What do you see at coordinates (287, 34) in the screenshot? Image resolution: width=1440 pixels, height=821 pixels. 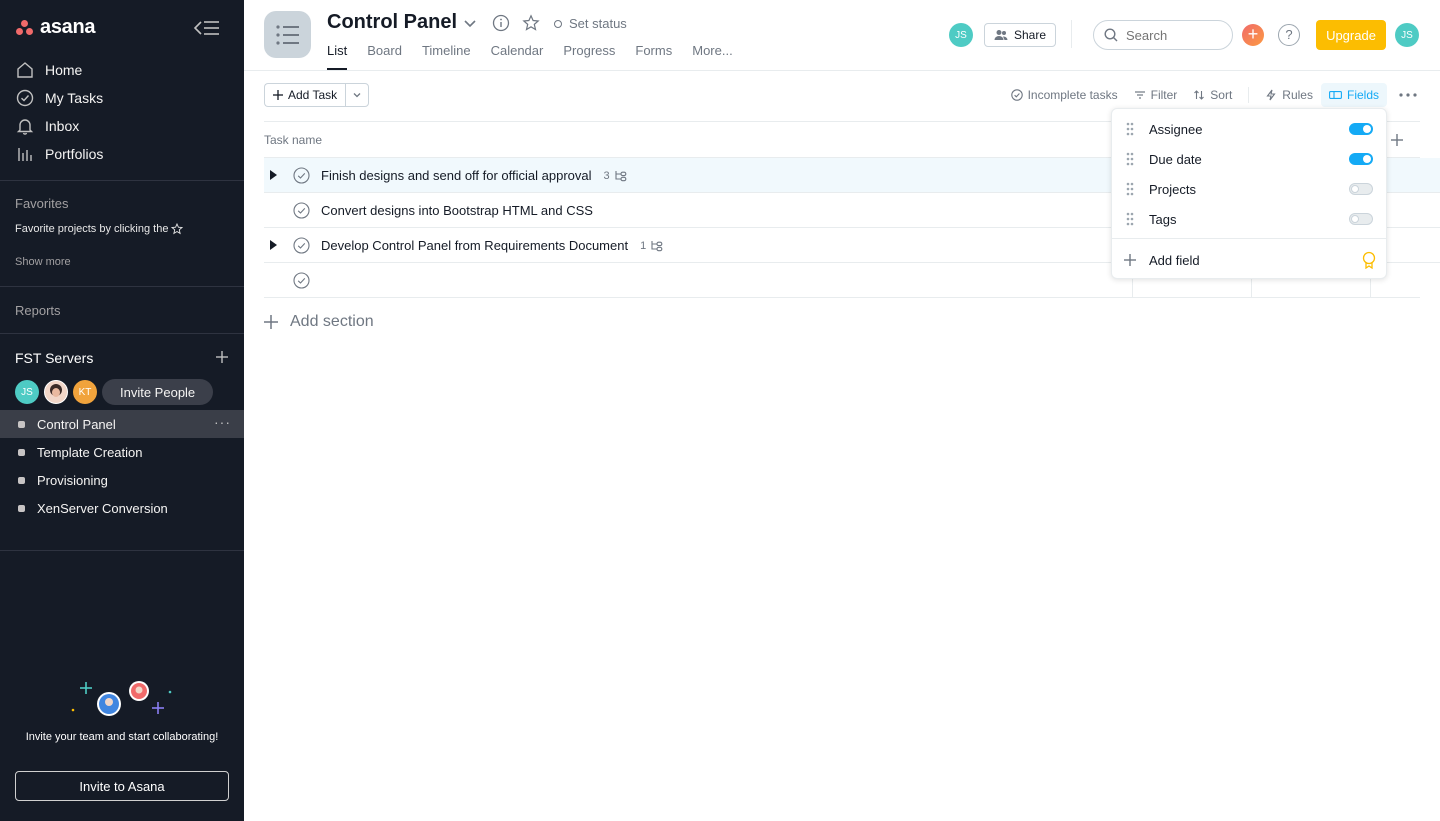 I see `project-list-icon` at bounding box center [287, 34].